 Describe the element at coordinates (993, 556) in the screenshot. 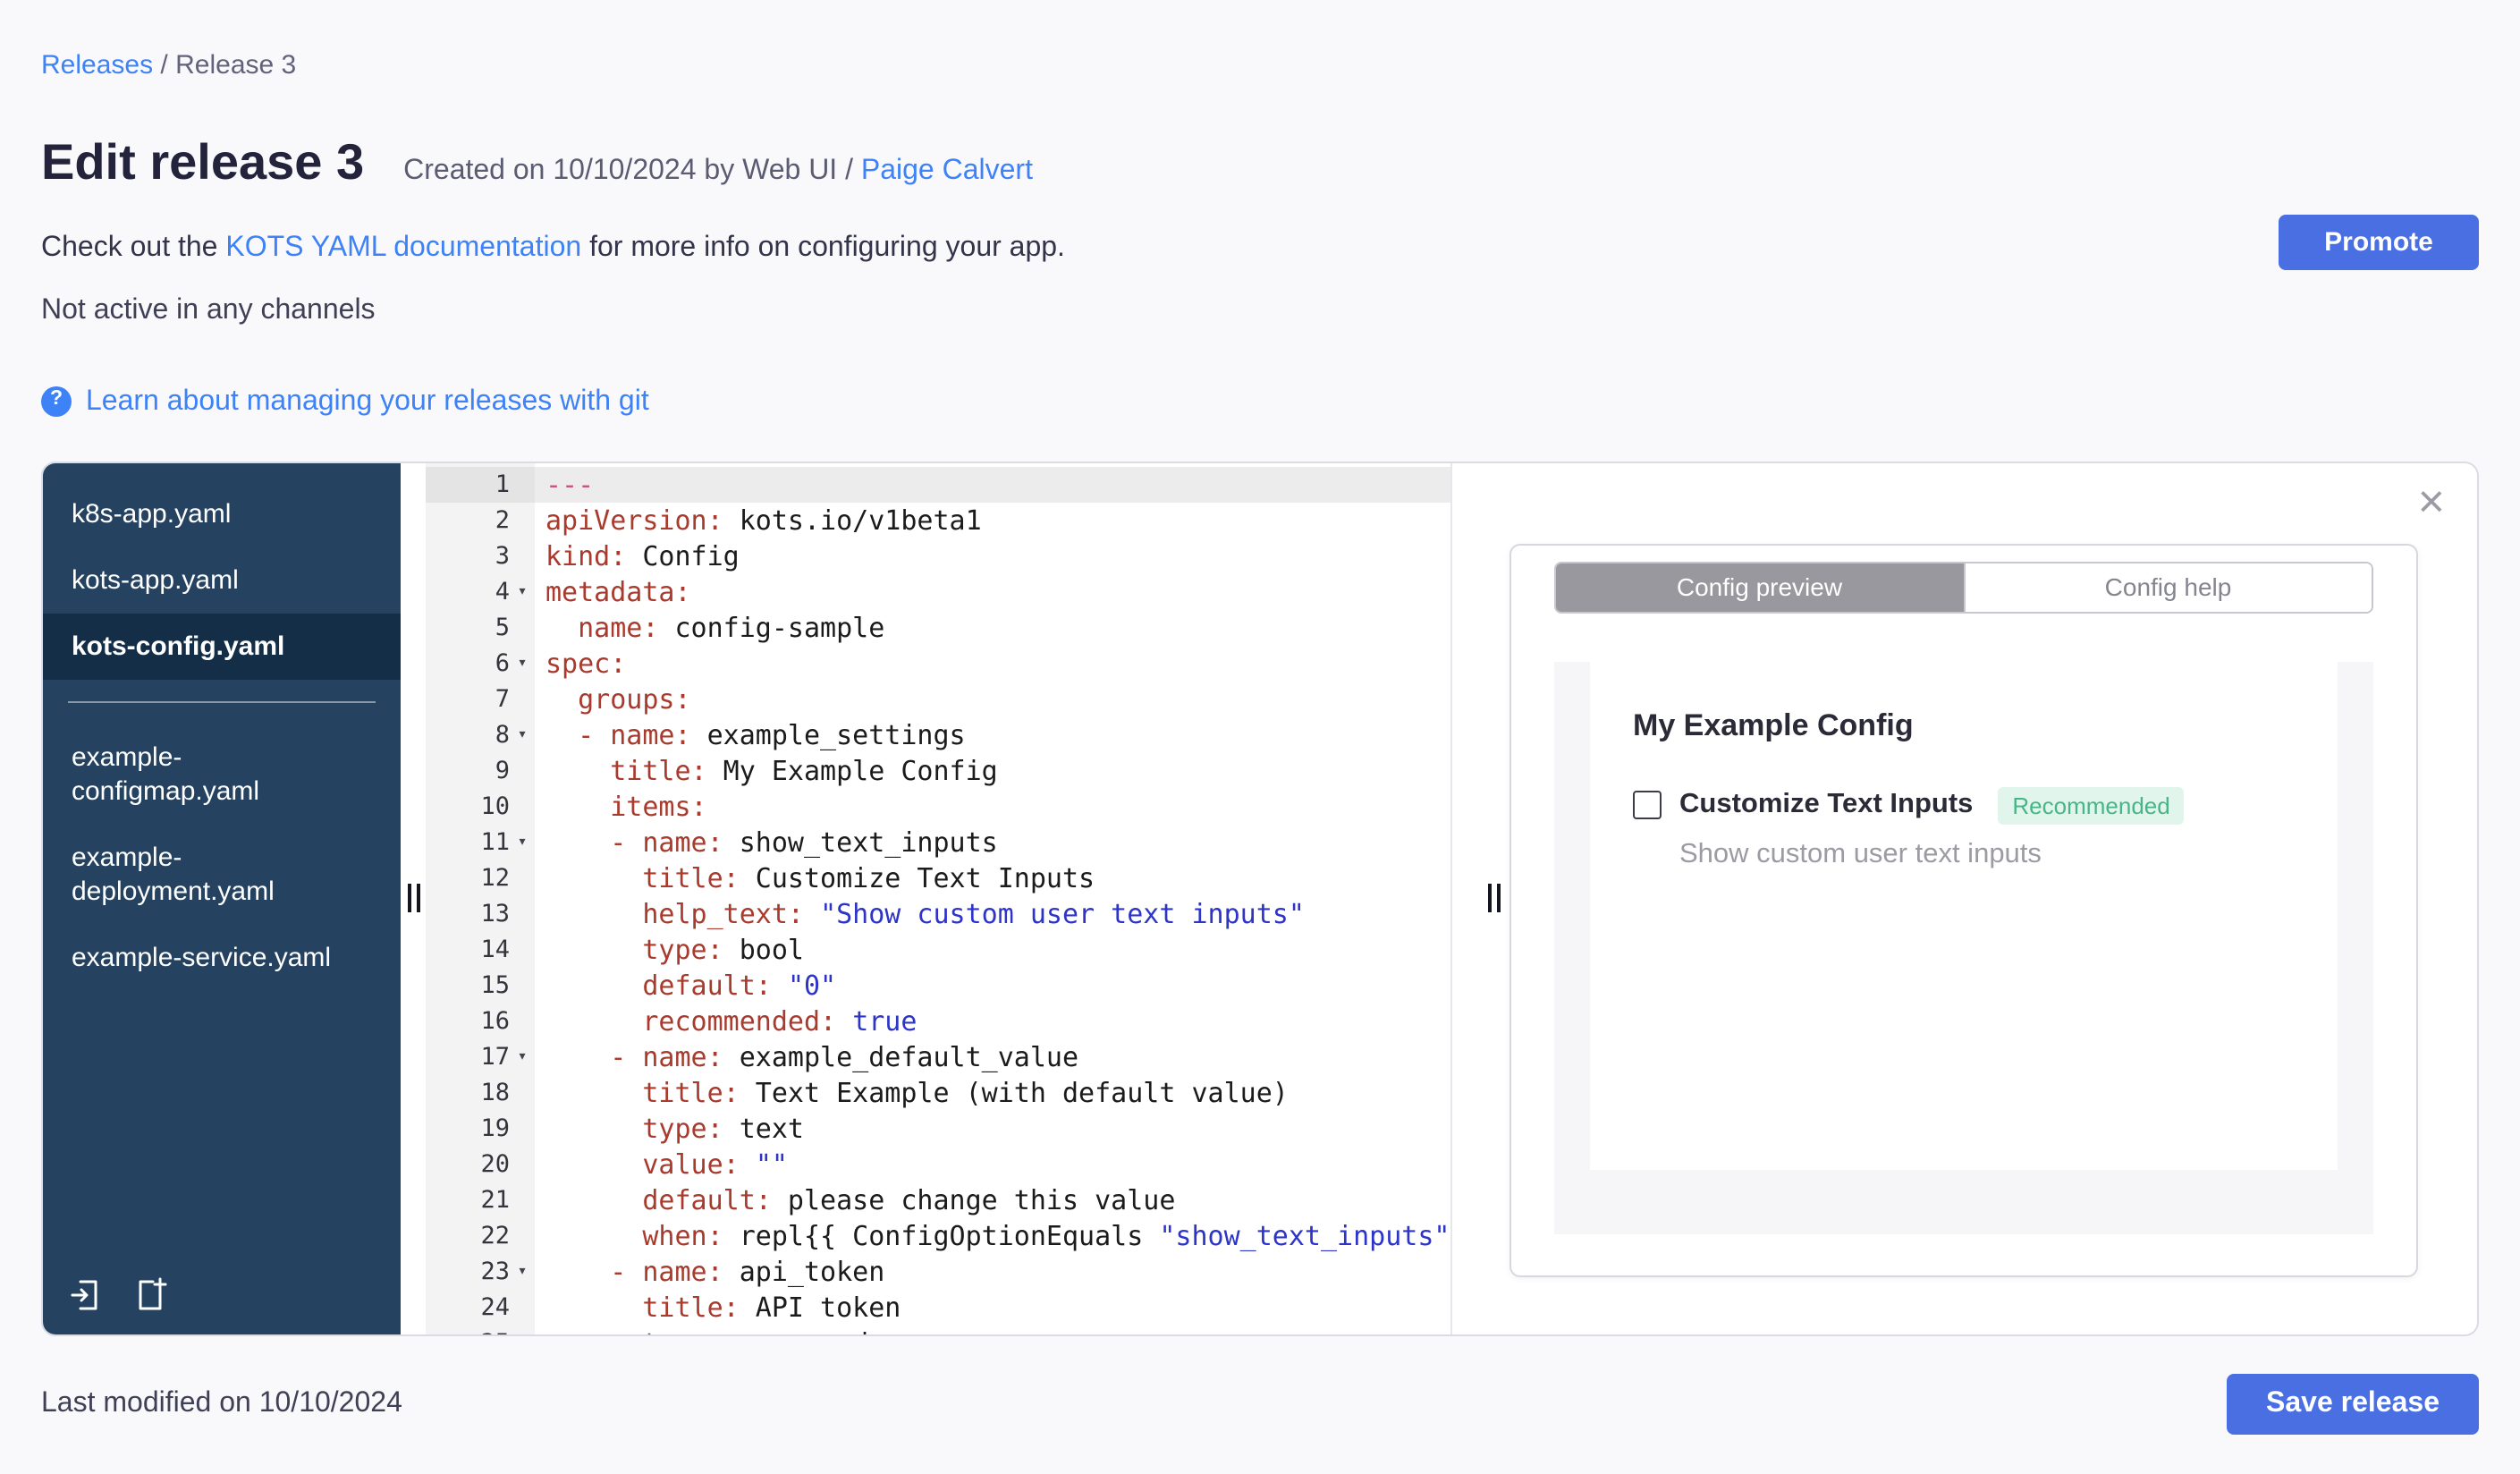

I see `code-line-3: kind: Config` at that location.